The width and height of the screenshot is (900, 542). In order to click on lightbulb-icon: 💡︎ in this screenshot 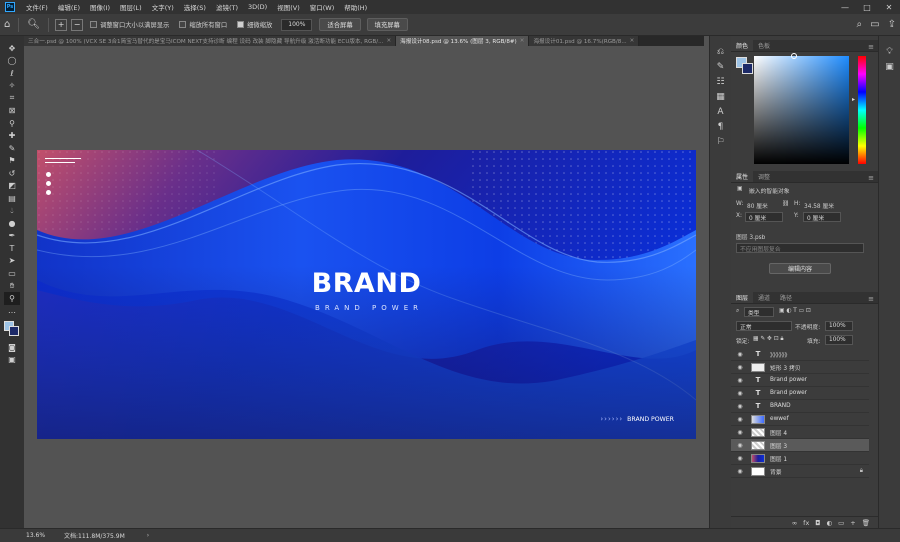, I will do `click(889, 51)`.